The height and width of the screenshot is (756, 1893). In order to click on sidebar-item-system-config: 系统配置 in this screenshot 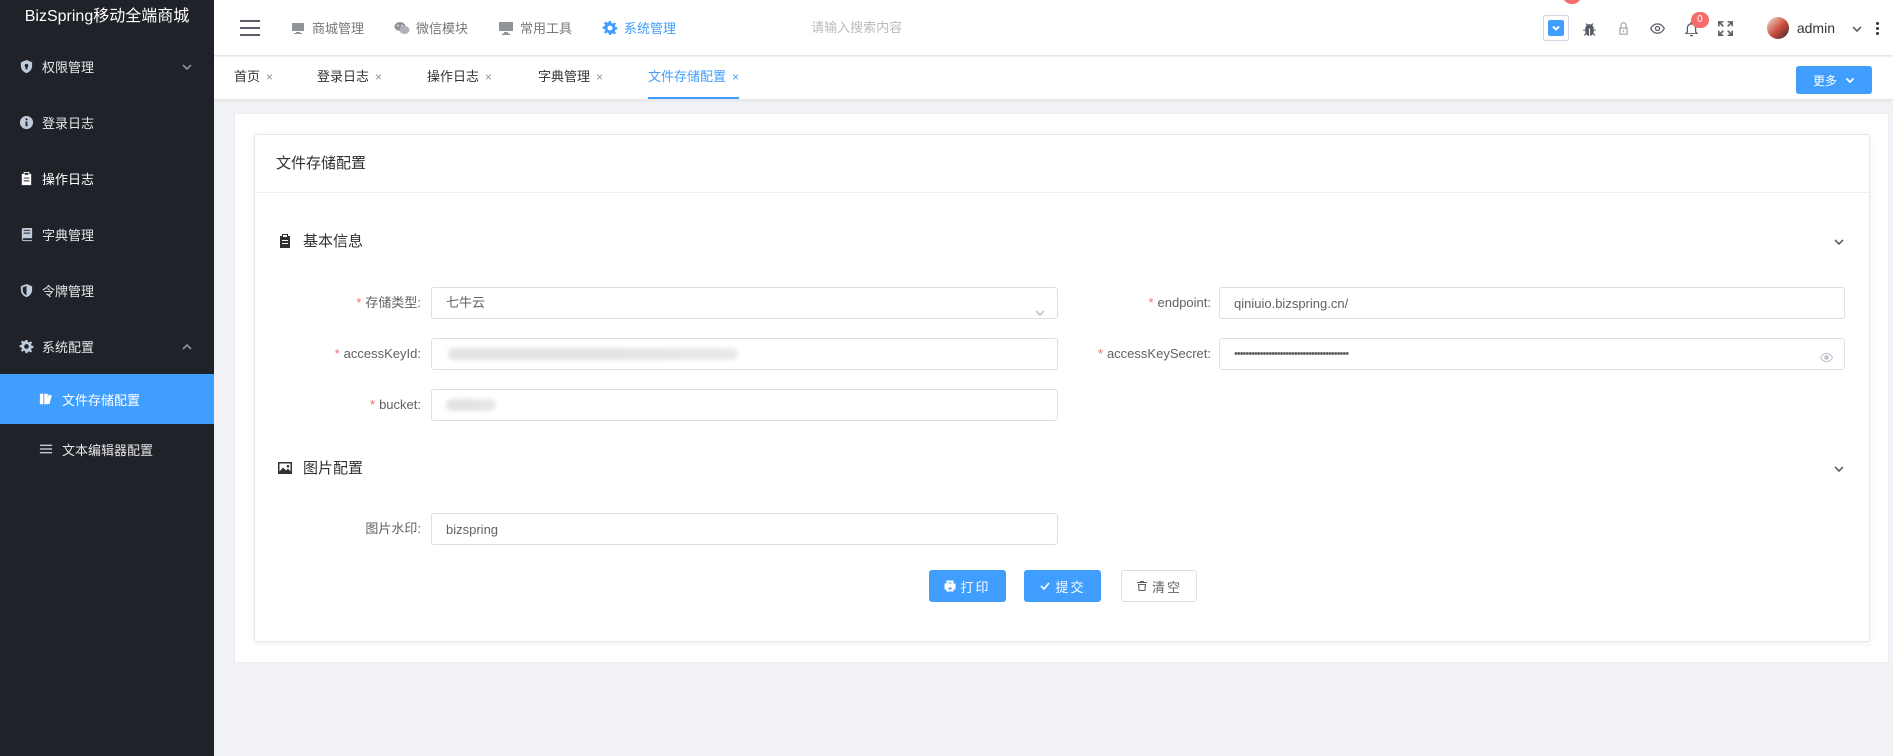, I will do `click(107, 346)`.